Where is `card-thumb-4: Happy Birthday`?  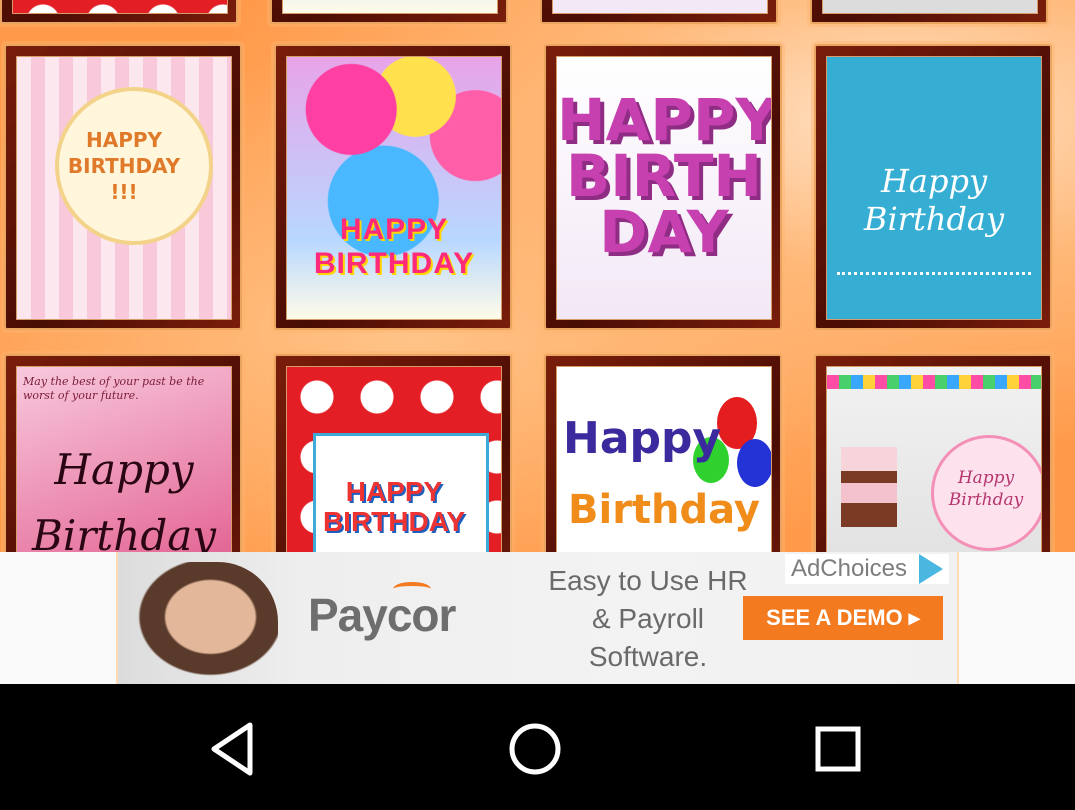 card-thumb-4: Happy Birthday is located at coordinates (933, 187).